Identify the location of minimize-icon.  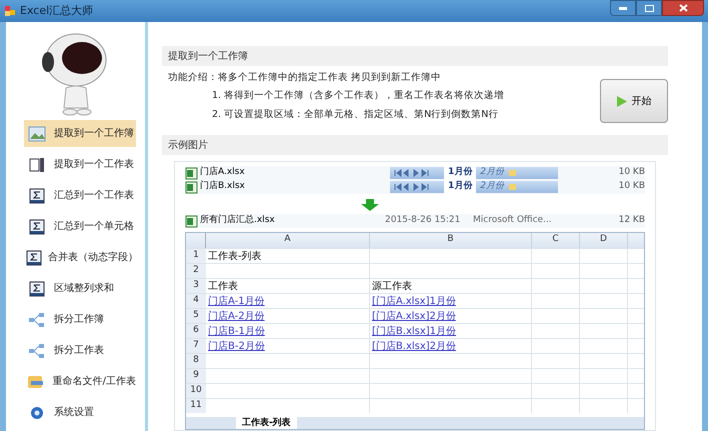
(623, 8).